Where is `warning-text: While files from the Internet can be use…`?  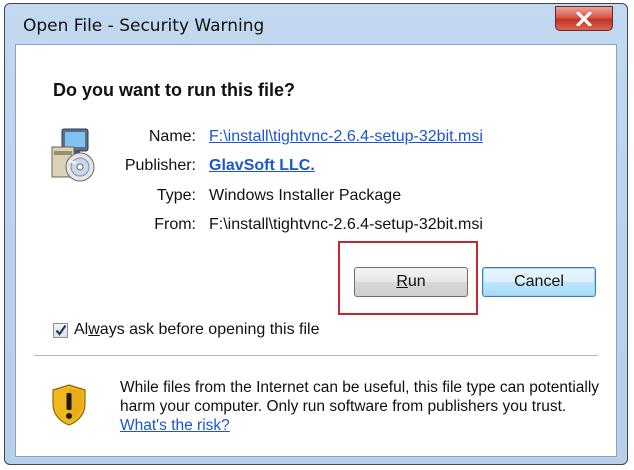 warning-text: While files from the Internet can be use… is located at coordinates (360, 397).